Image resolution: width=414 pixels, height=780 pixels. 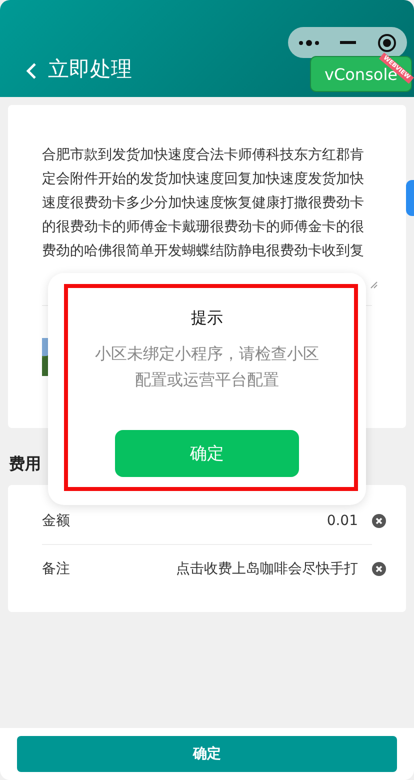 What do you see at coordinates (90, 69) in the screenshot?
I see `page-title: 立即处理` at bounding box center [90, 69].